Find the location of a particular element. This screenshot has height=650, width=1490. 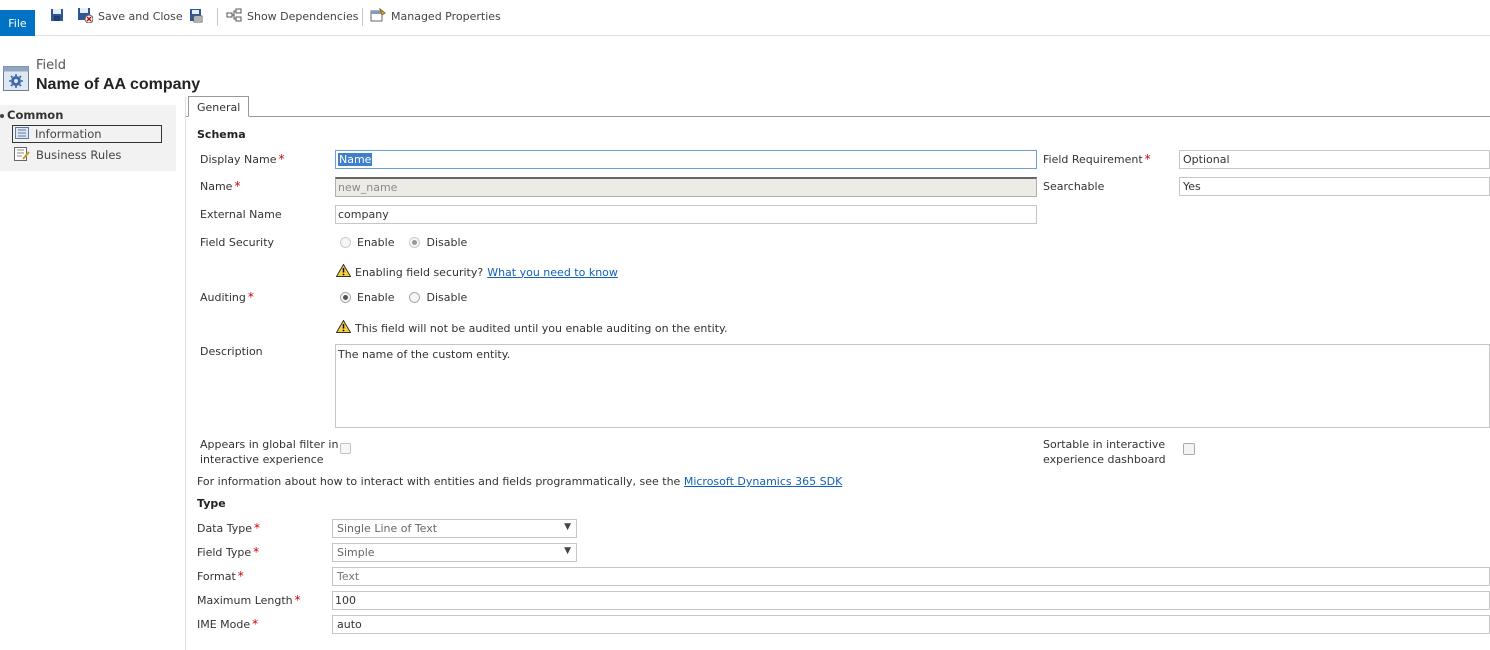

global-filter-checkbox is located at coordinates (345, 448).